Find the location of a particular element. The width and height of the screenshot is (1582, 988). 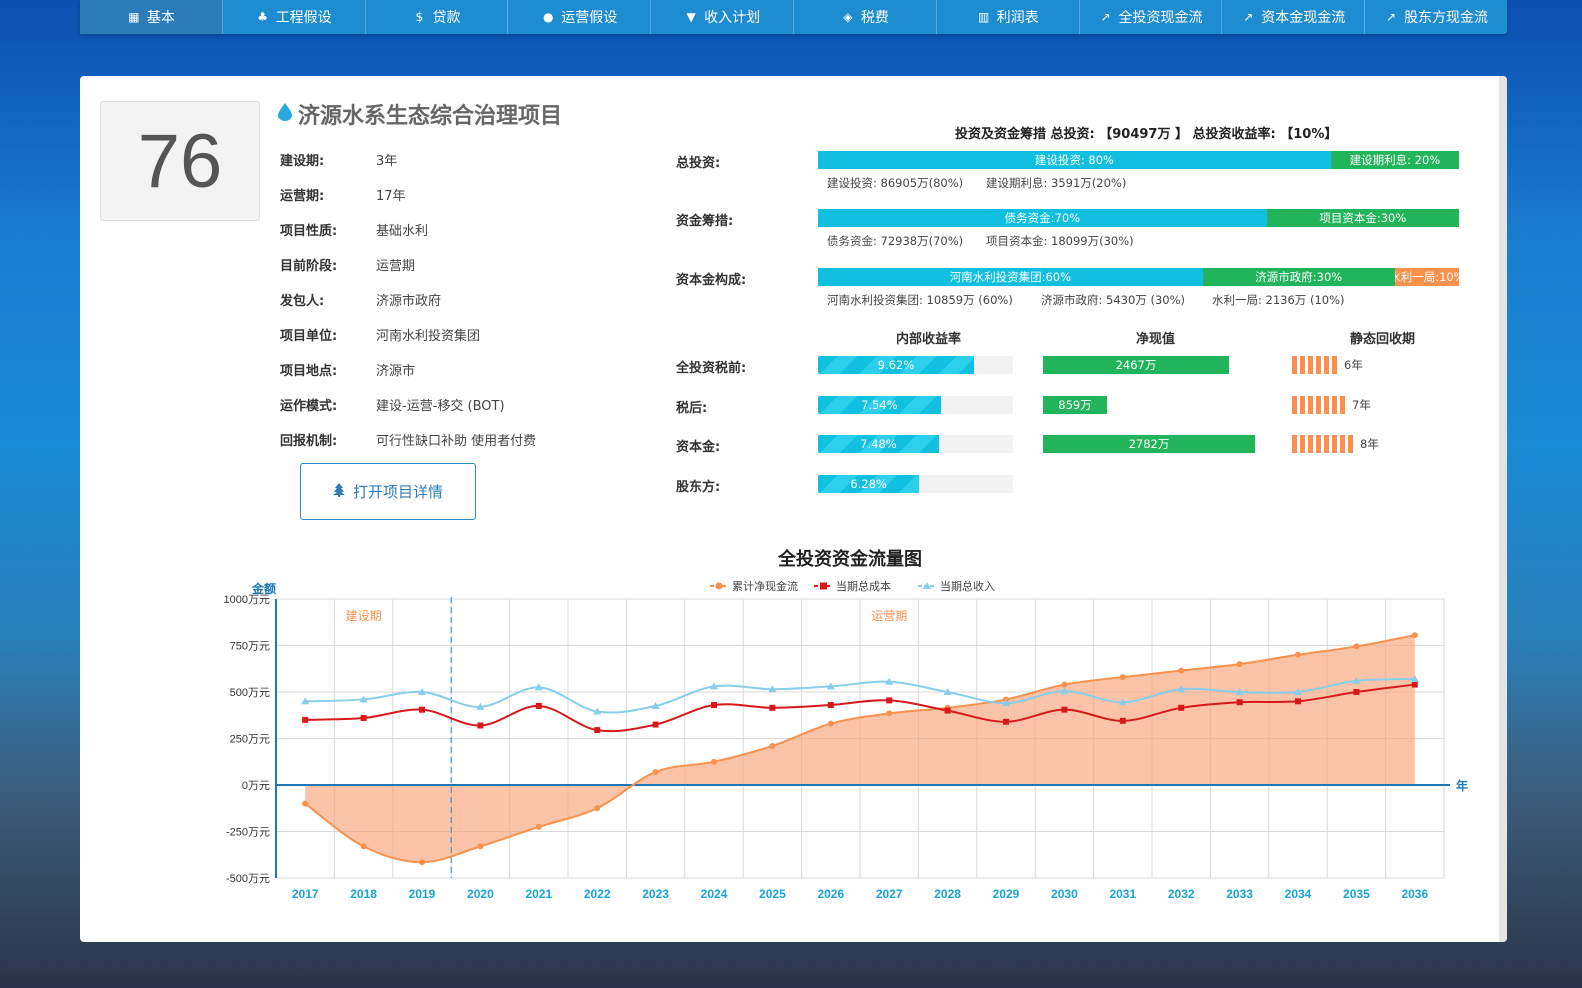

dollar-icon: $ is located at coordinates (419, 17).